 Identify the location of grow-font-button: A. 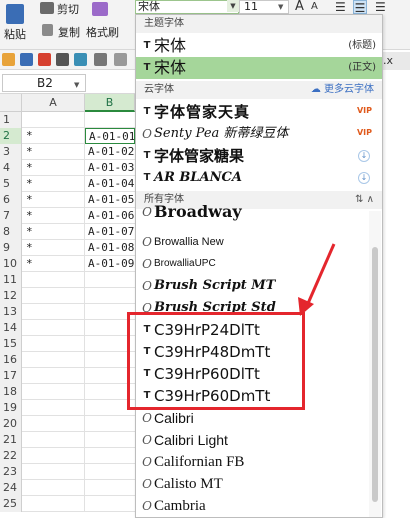
(299, 7).